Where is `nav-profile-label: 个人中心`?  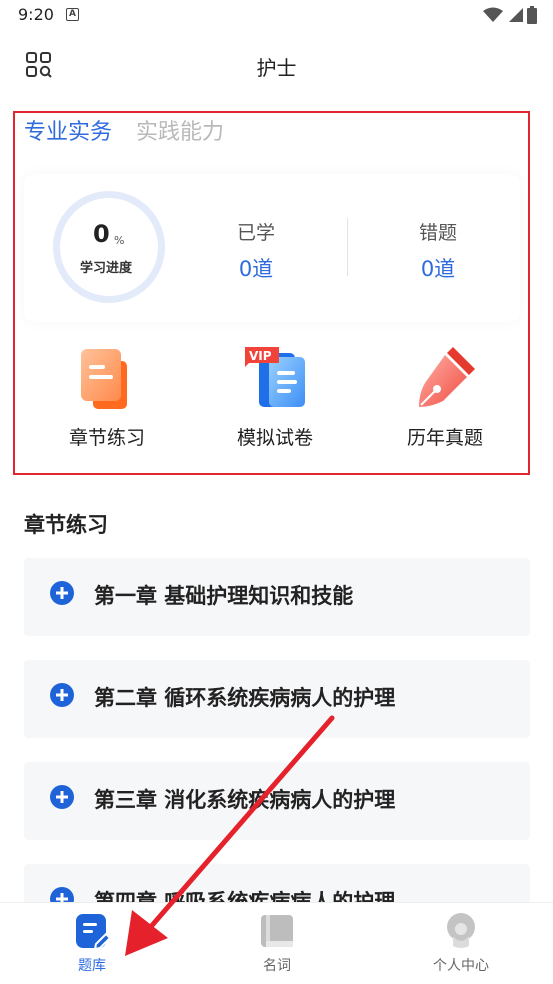
nav-profile-label: 个人中心 is located at coordinates (461, 966).